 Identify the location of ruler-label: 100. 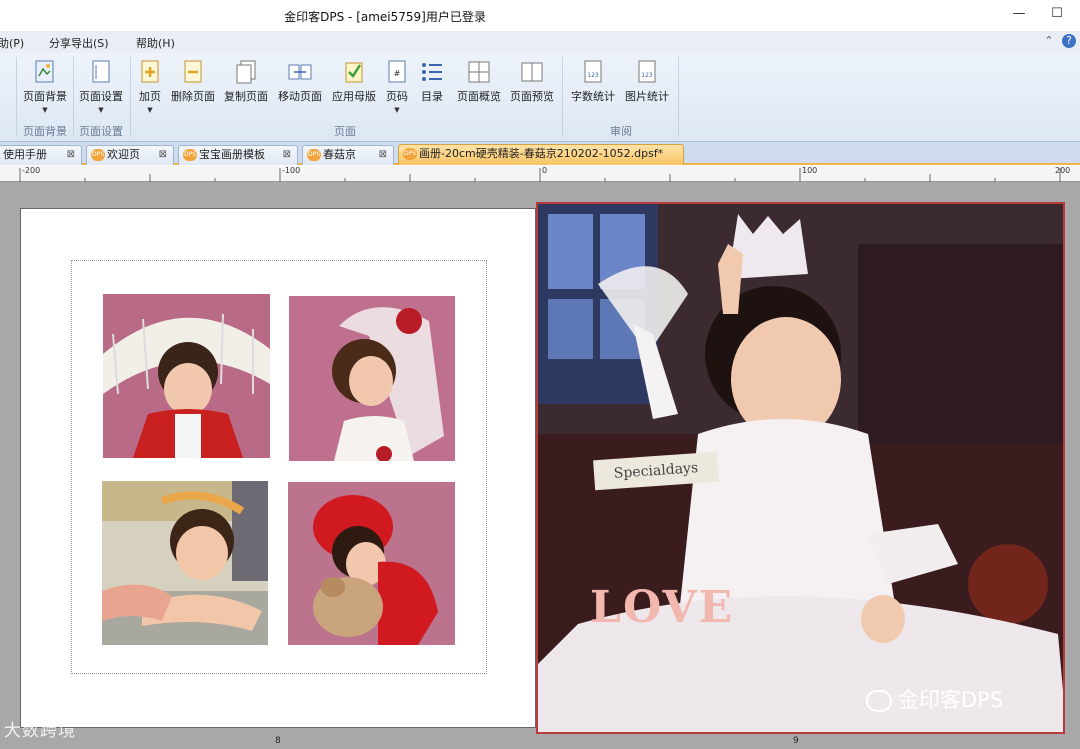
(810, 170).